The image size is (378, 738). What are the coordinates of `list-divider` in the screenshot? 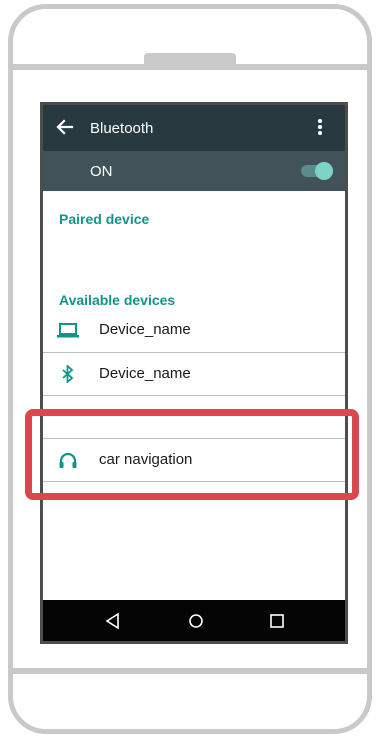 It's located at (194, 395).